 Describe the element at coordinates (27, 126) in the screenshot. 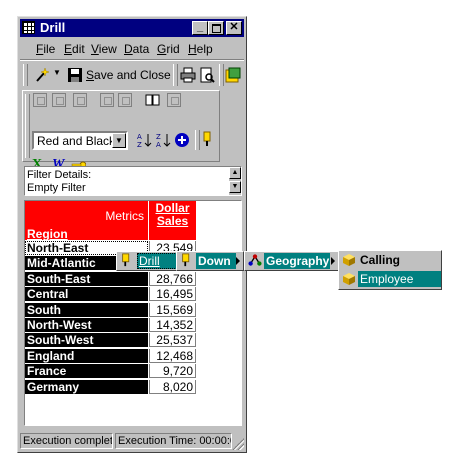

I see `format-toolbar-grip` at that location.